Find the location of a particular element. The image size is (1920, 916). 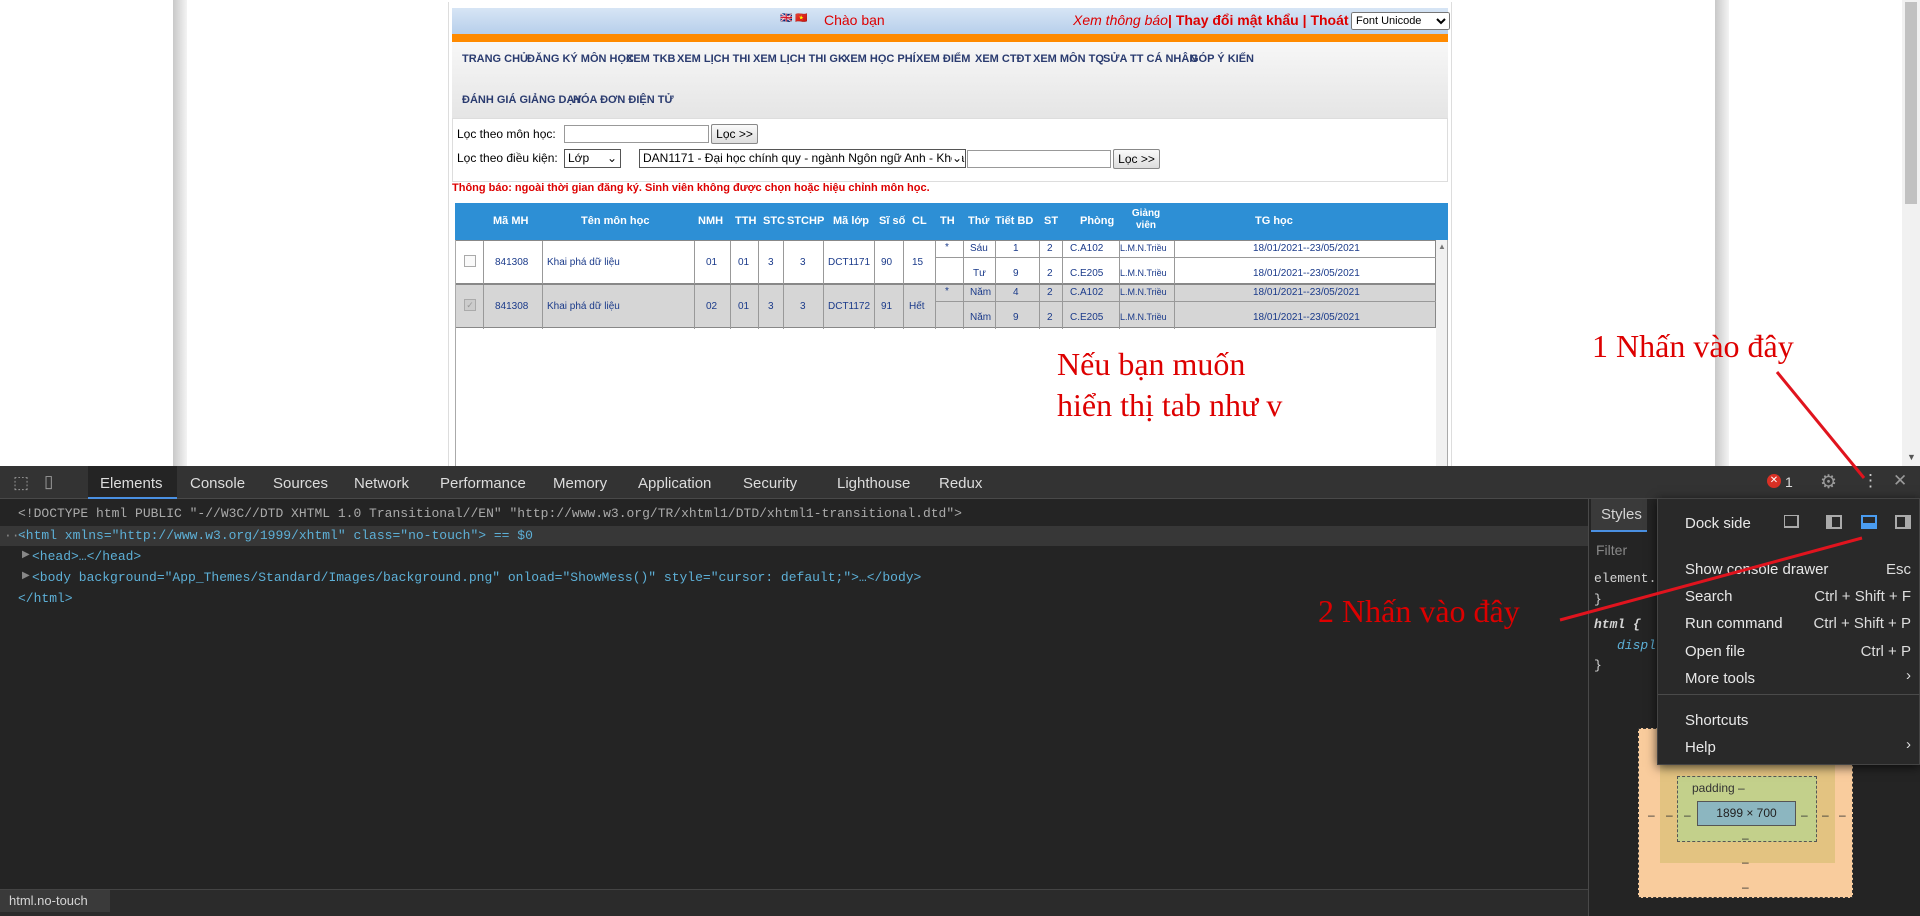

arrow-step2 is located at coordinates (1711, 579).